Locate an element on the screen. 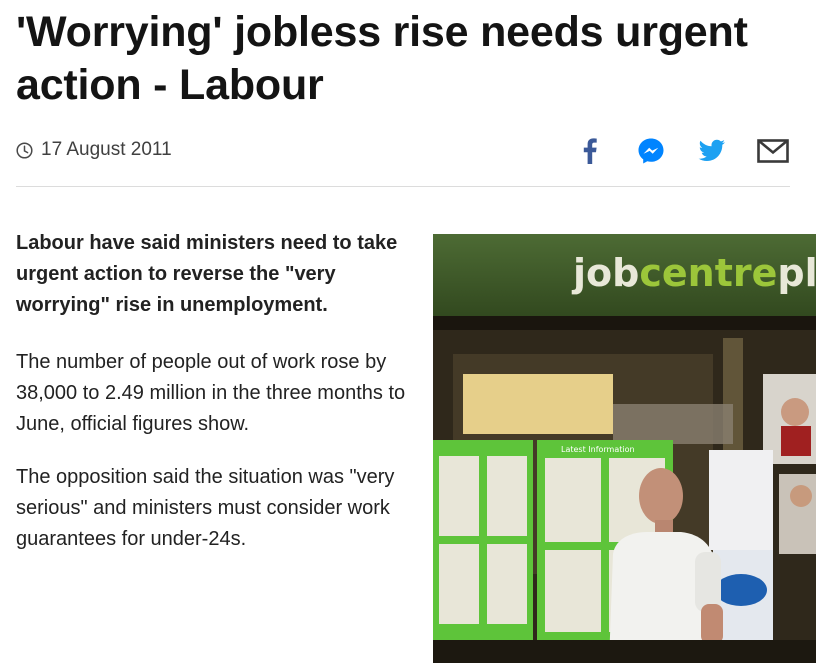 The width and height of the screenshot is (816, 663). twitter-icon is located at coordinates (711, 150).